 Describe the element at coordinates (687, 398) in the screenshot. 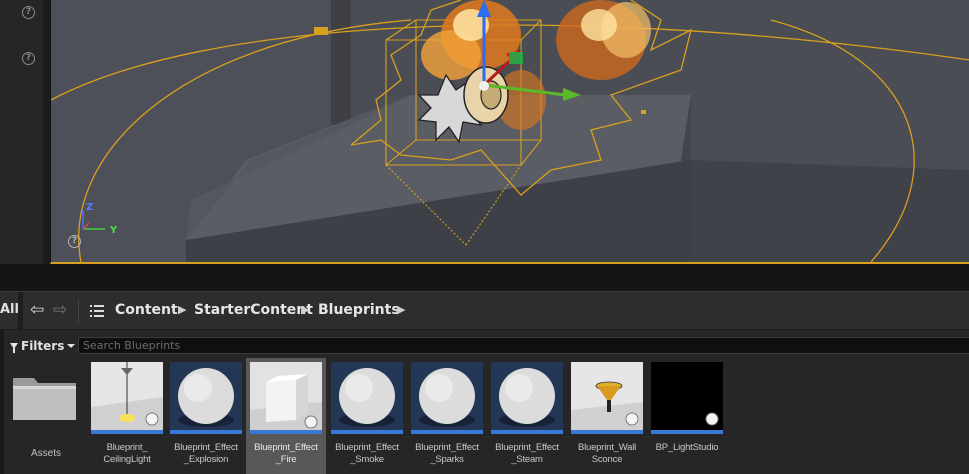

I see `light-studio-thumbnail-icon` at that location.